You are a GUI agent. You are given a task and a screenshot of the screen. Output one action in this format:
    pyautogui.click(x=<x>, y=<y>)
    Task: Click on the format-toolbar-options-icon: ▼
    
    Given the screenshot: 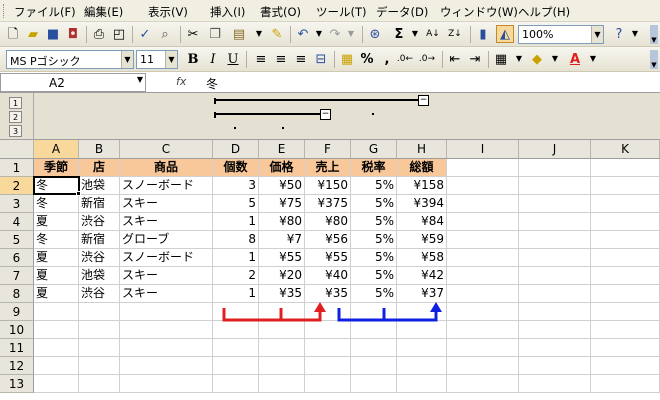 What is the action you would take?
    pyautogui.click(x=654, y=59)
    